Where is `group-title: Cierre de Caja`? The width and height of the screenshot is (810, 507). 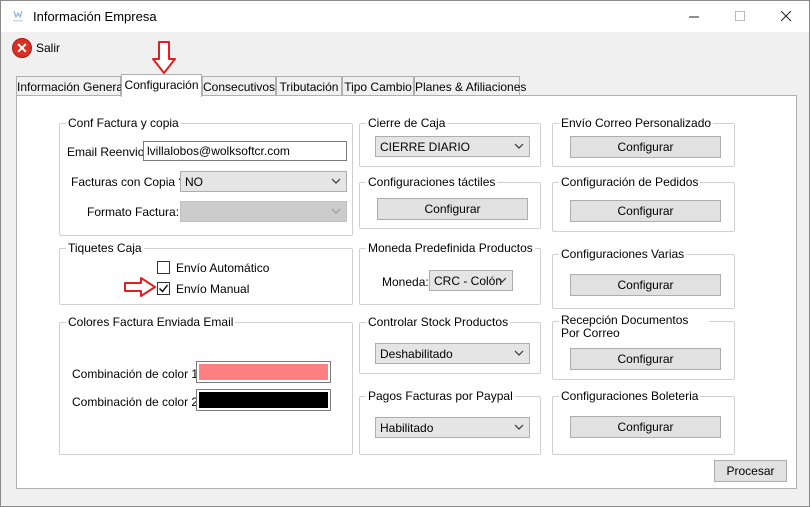
group-title: Cierre de Caja is located at coordinates (407, 123).